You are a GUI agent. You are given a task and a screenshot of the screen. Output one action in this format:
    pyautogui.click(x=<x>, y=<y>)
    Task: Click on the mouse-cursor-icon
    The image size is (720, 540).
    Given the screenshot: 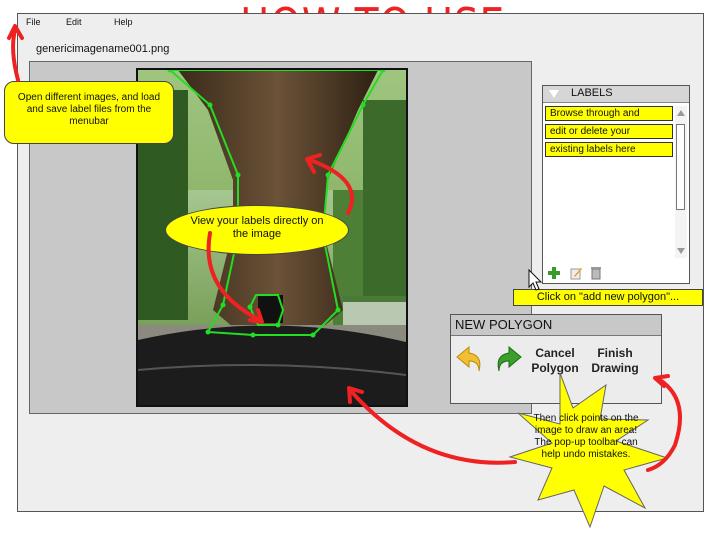 What is the action you would take?
    pyautogui.click(x=535, y=279)
    